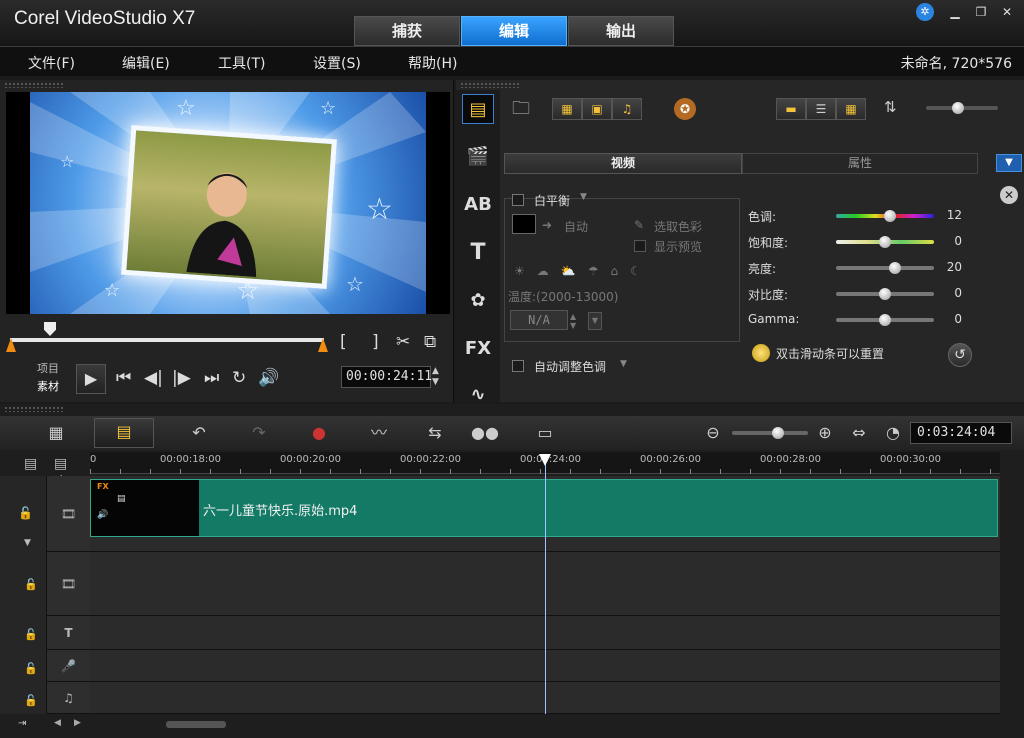 This screenshot has height=738, width=1024. What do you see at coordinates (228, 203) in the screenshot?
I see `preview-screen: ☆ ☆ ☆ ☆ ☆ ☆ ☆` at bounding box center [228, 203].